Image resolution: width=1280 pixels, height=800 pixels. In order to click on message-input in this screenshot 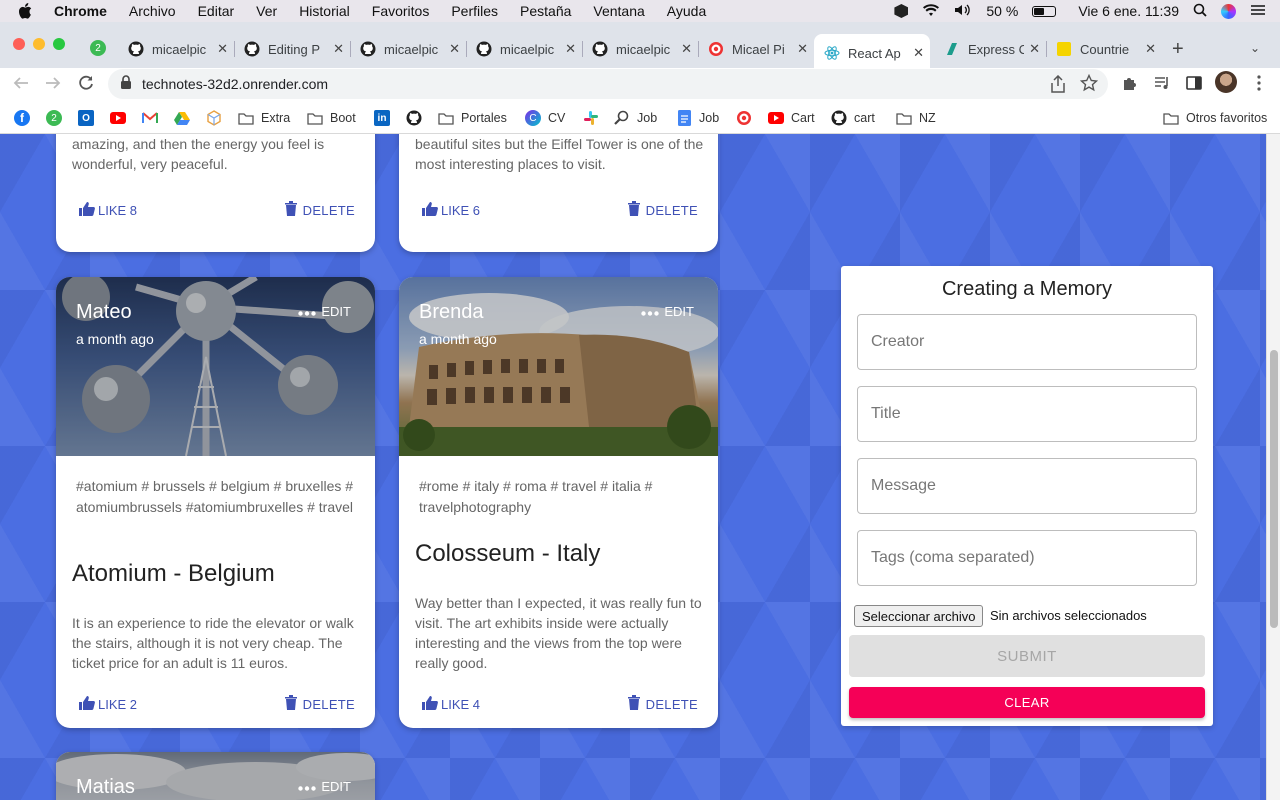, I will do `click(1027, 486)`.